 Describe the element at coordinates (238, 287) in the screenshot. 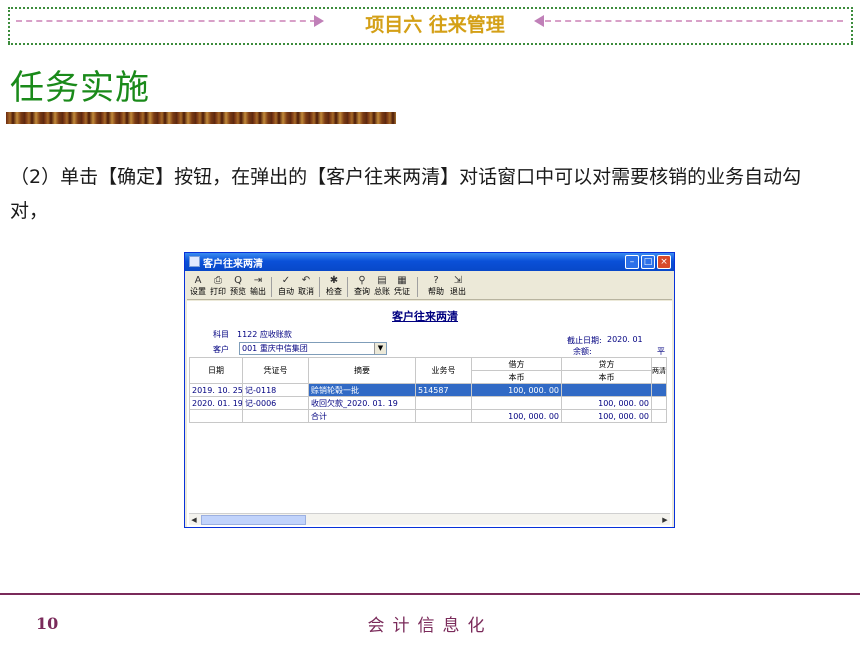

I see `toolbar-preview-button: Q 预览` at that location.